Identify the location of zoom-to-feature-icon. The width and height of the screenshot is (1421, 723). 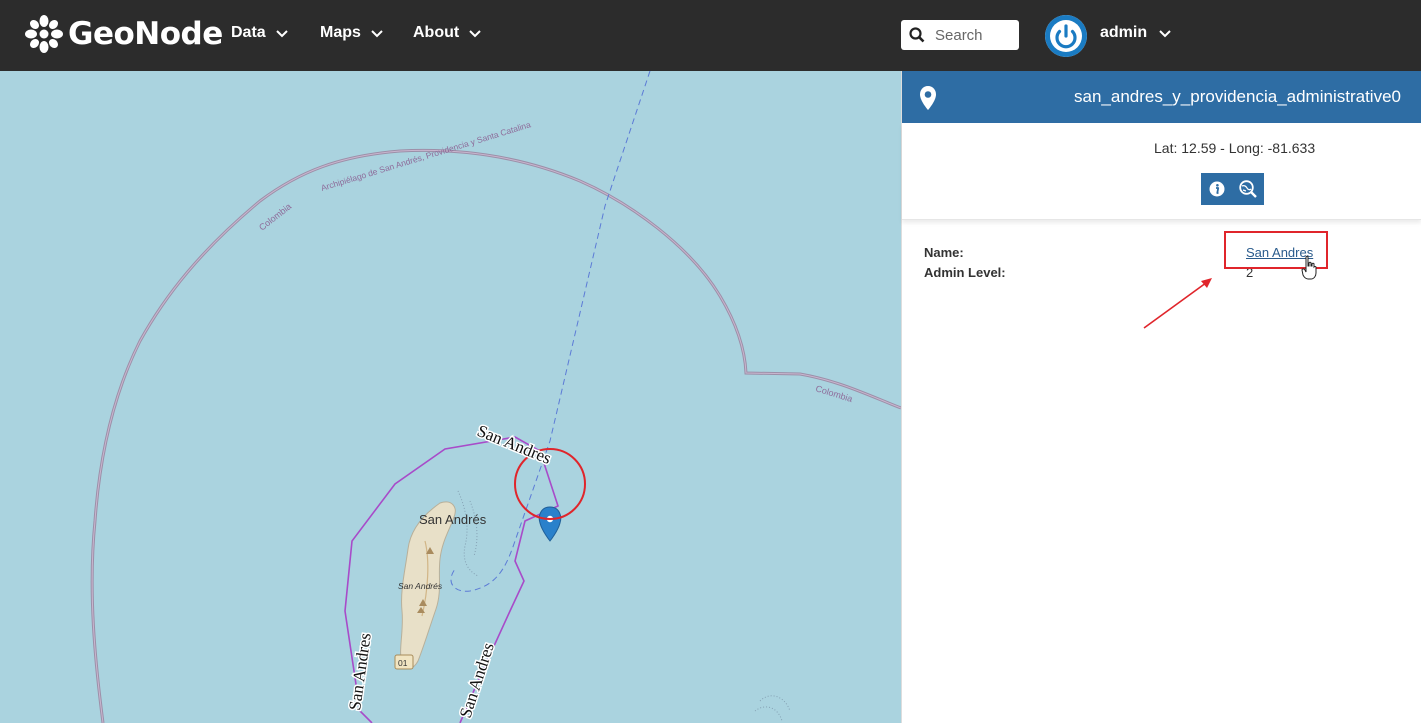
(1247, 189).